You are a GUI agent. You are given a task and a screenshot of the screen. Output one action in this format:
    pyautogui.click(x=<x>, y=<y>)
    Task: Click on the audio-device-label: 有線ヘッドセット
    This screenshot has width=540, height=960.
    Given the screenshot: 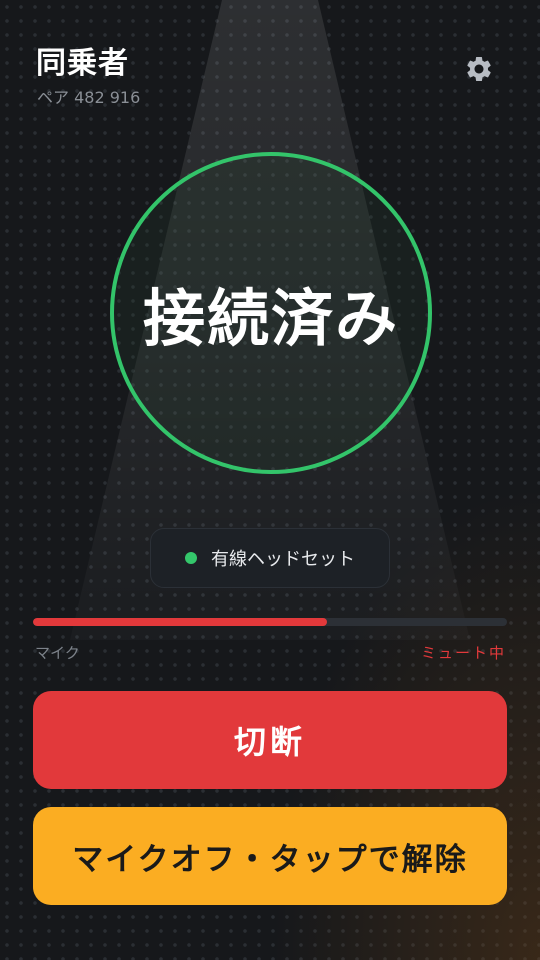 What is the action you would take?
    pyautogui.click(x=283, y=559)
    